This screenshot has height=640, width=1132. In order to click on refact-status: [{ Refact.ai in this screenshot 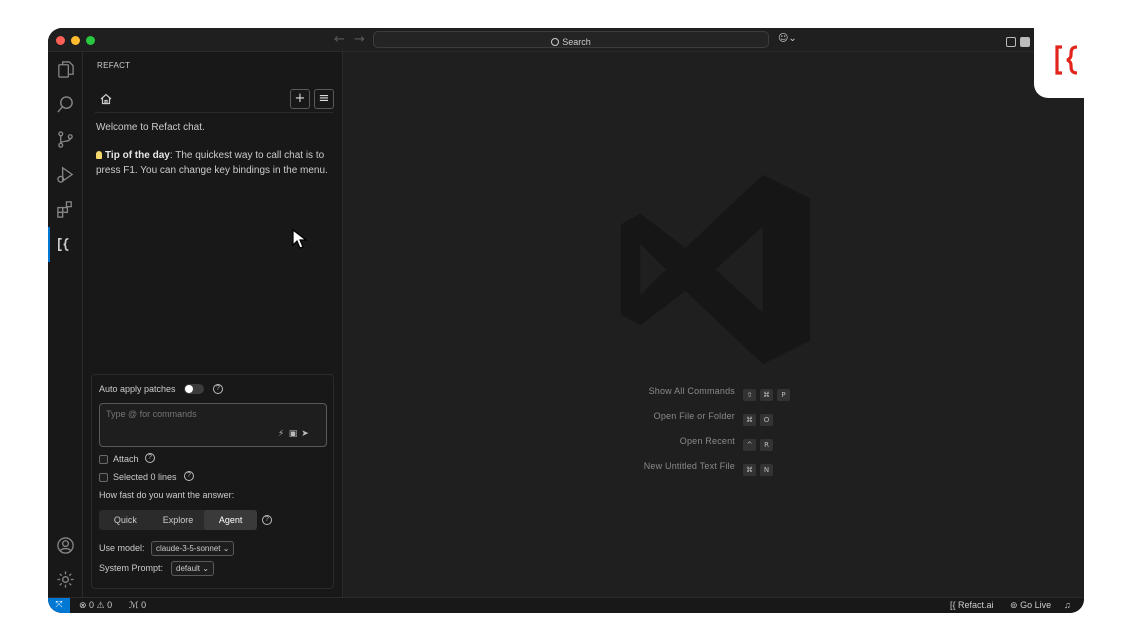, I will do `click(972, 605)`.